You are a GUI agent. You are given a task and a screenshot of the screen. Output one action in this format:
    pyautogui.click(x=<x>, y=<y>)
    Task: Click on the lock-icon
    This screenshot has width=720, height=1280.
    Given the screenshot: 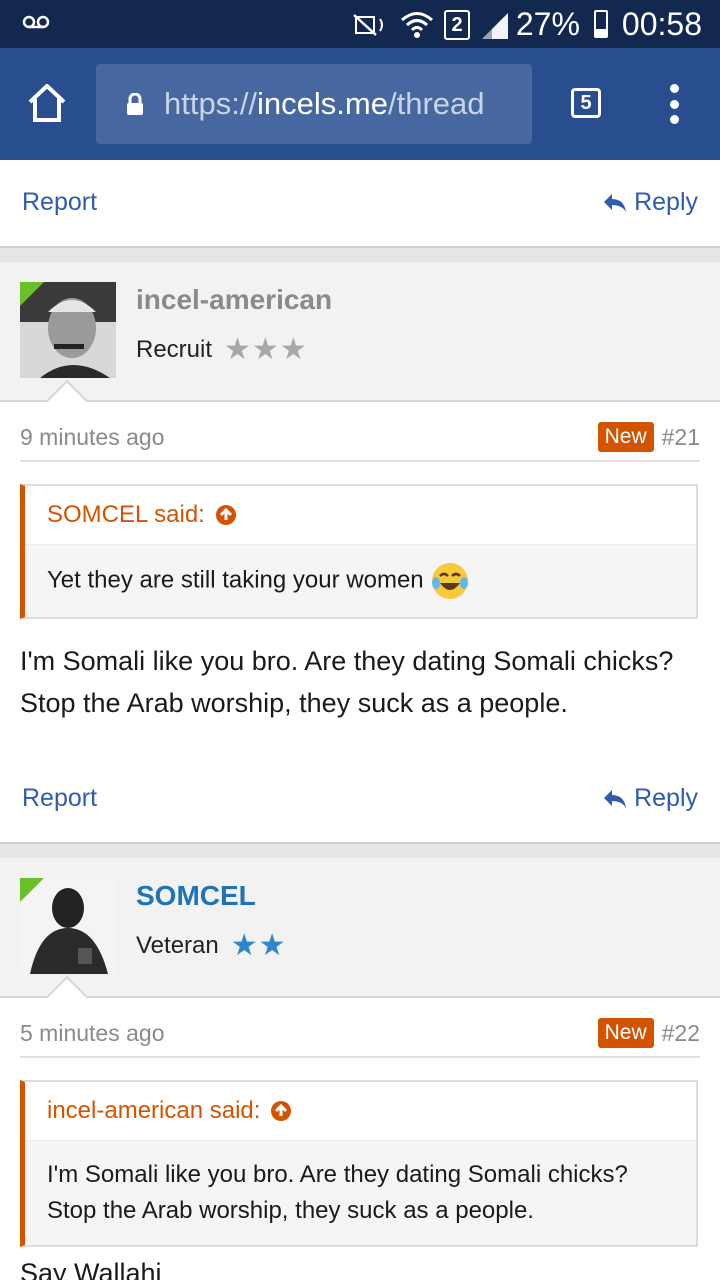 What is the action you would take?
    pyautogui.click(x=135, y=104)
    